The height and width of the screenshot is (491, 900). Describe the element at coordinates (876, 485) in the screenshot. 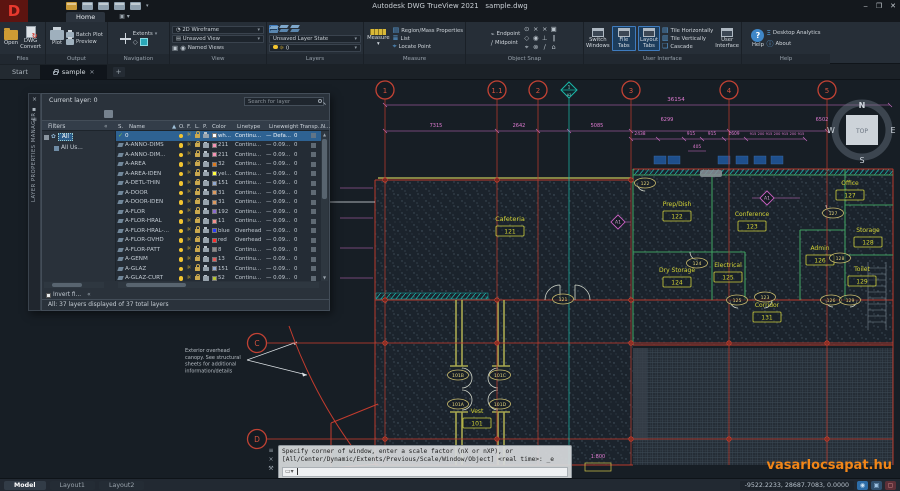

I see `hardware-acceleration-icon: ▣` at that location.